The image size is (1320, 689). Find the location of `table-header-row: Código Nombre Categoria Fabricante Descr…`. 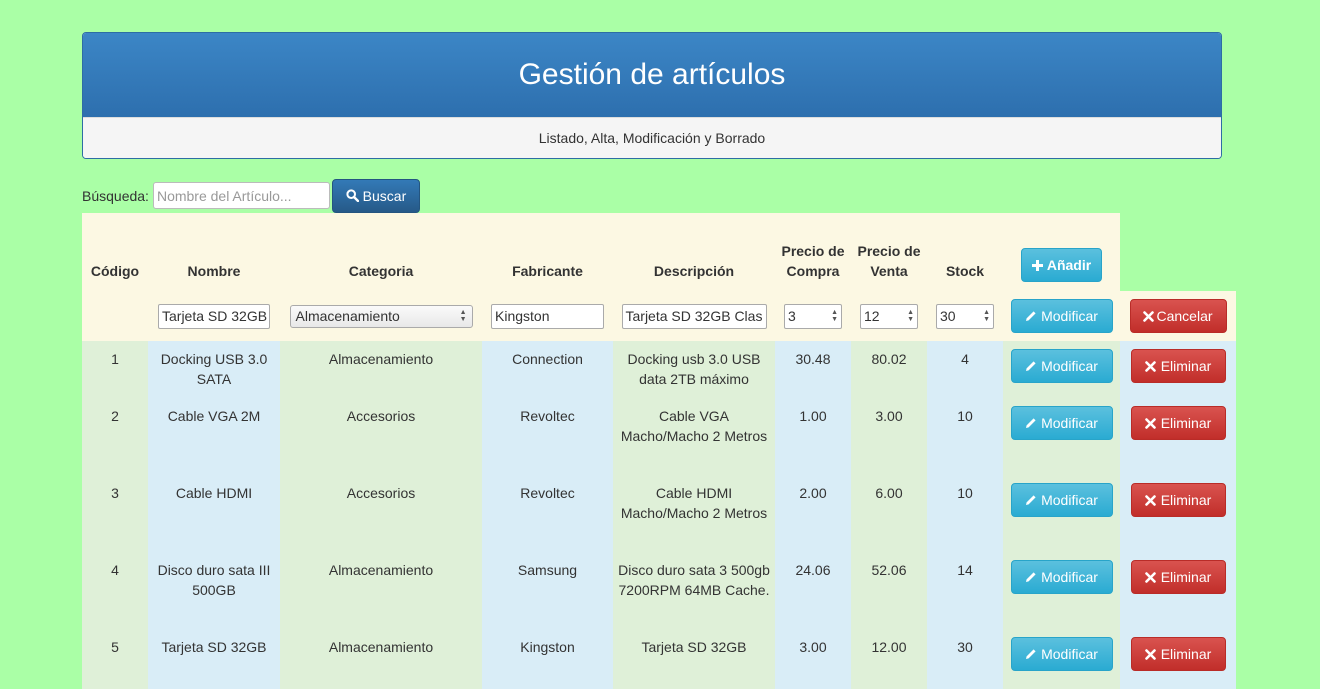

table-header-row: Código Nombre Categoria Fabricante Descr… is located at coordinates (659, 252).